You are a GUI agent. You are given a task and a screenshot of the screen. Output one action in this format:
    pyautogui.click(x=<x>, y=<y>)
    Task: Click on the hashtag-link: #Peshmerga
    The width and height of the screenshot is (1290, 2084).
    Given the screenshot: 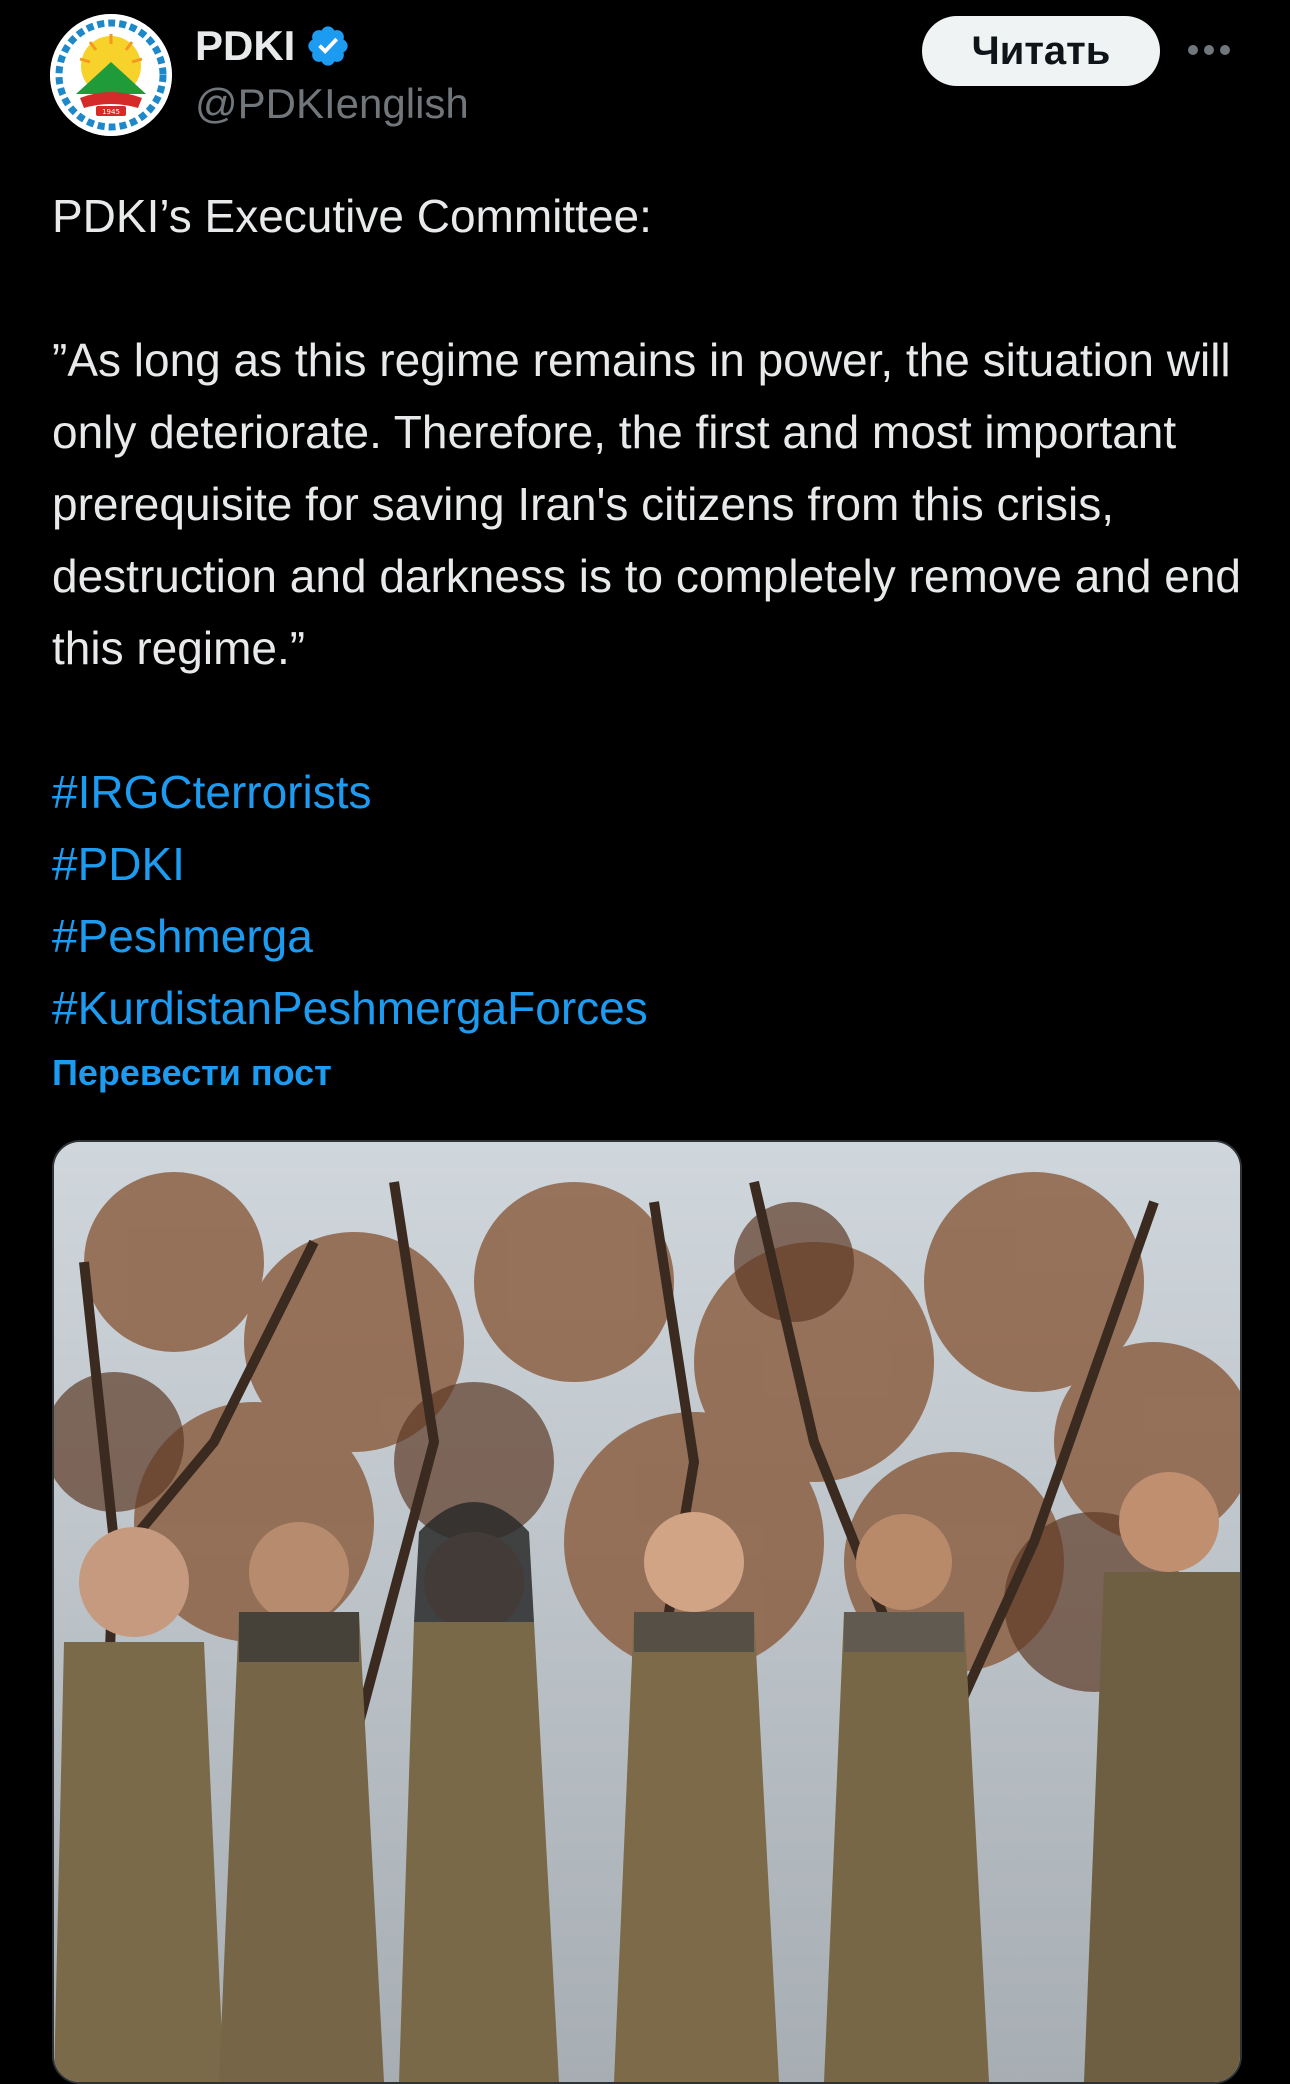 What is the action you would take?
    pyautogui.click(x=647, y=936)
    